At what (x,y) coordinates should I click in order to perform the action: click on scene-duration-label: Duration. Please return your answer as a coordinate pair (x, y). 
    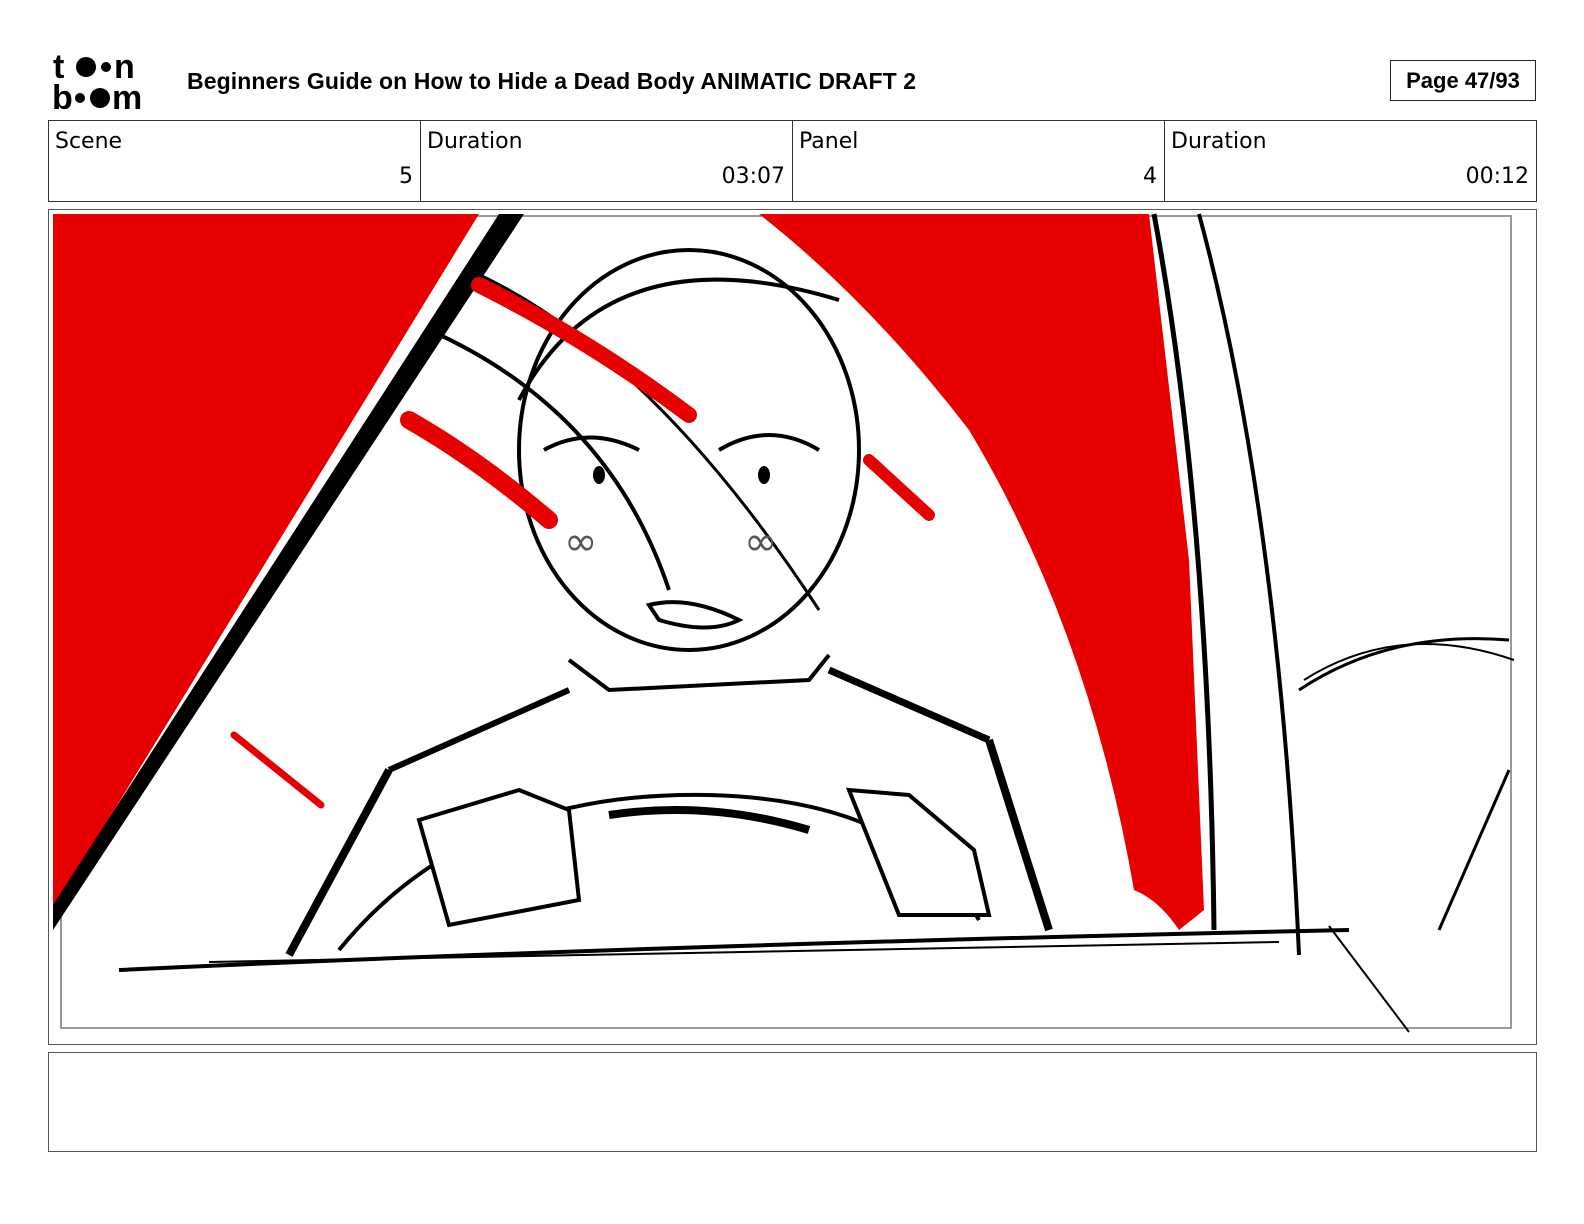
    Looking at the image, I should click on (475, 141).